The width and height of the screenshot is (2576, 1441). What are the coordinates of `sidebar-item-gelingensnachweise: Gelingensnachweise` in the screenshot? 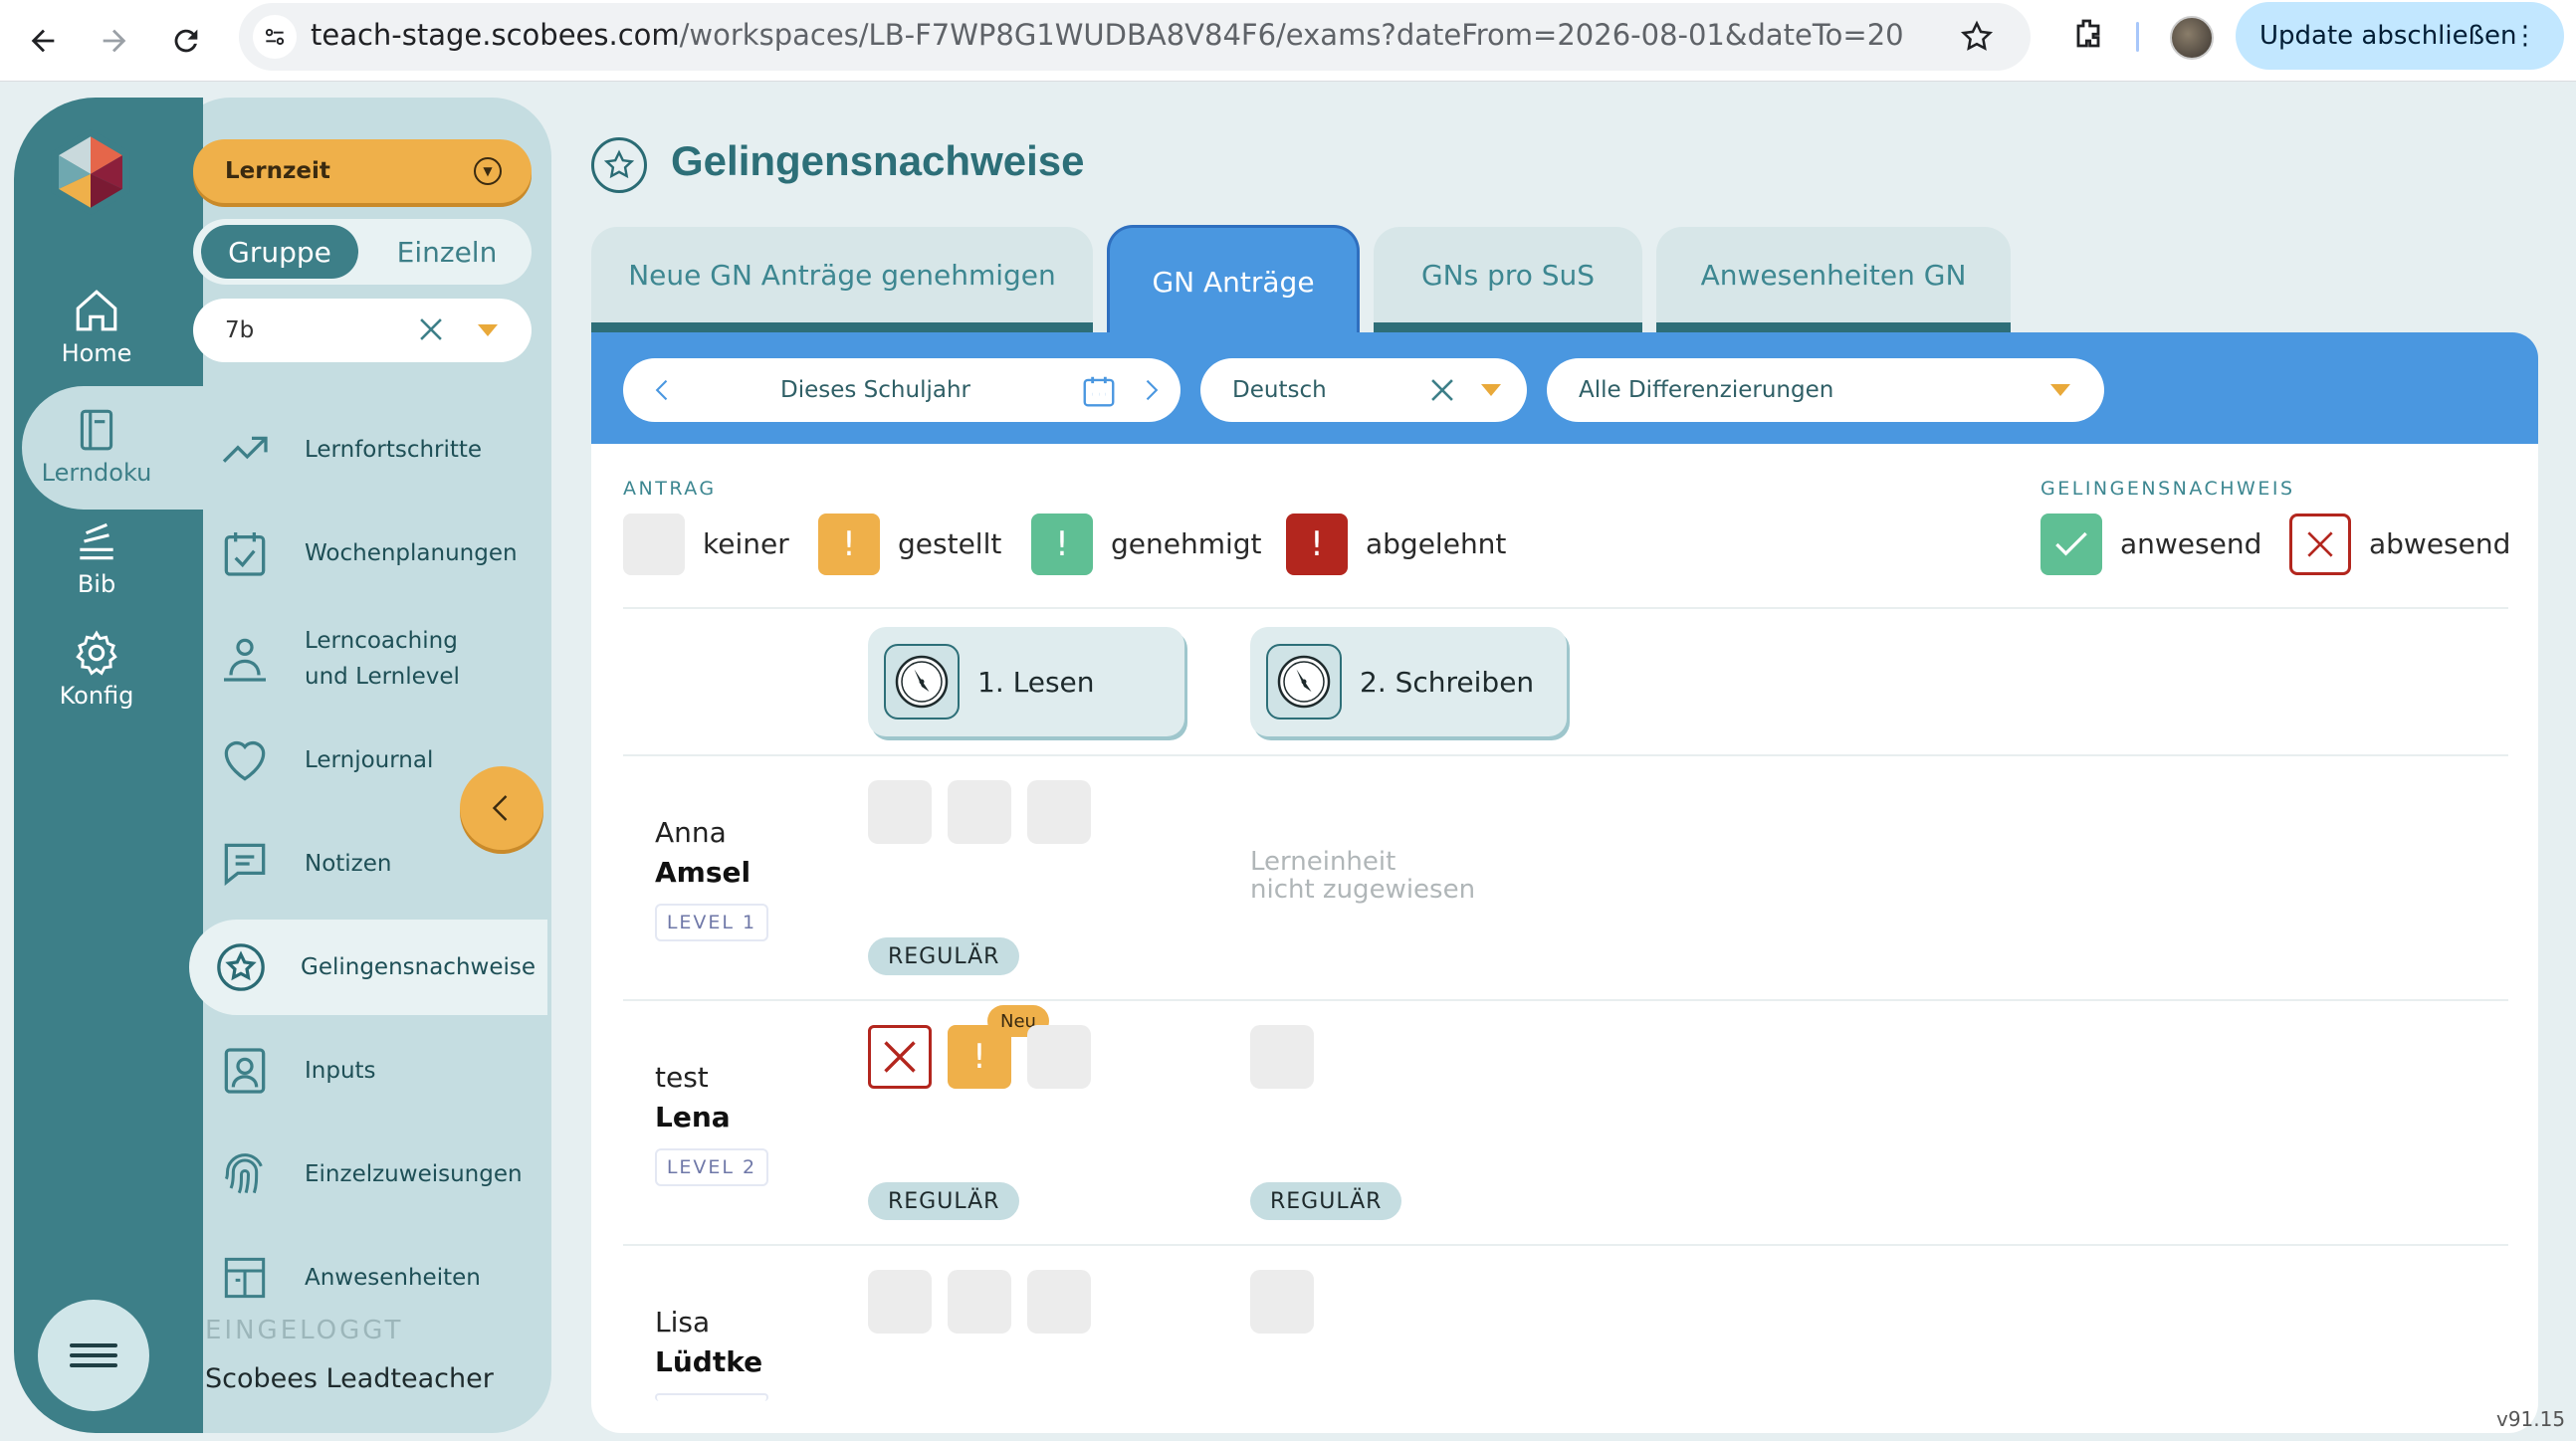 It's located at (368, 968).